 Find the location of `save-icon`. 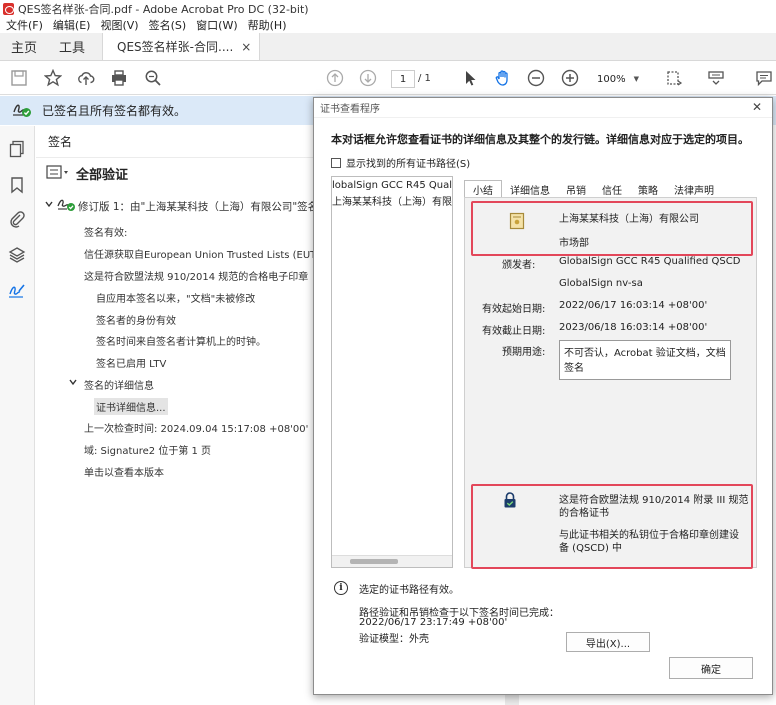

save-icon is located at coordinates (19, 78).